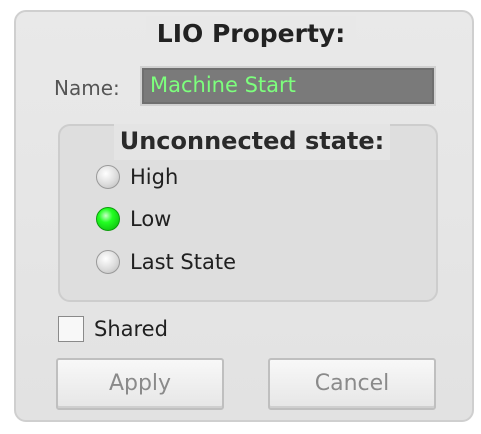  What do you see at coordinates (131, 329) in the screenshot?
I see `shared-label: Shared` at bounding box center [131, 329].